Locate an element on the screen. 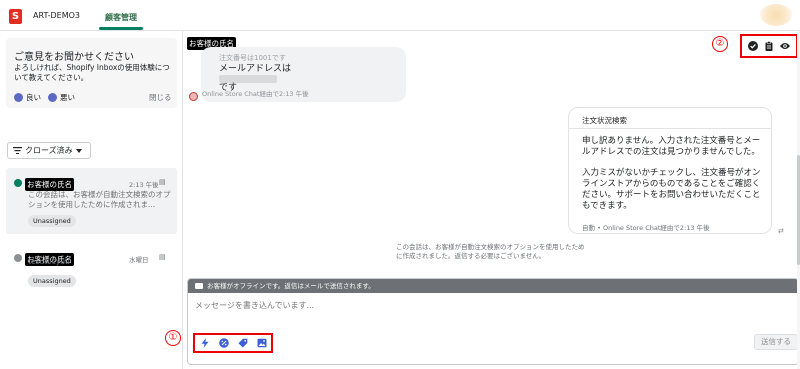 This screenshot has height=369, width=800. feedback-good-label: 良い is located at coordinates (33, 97).